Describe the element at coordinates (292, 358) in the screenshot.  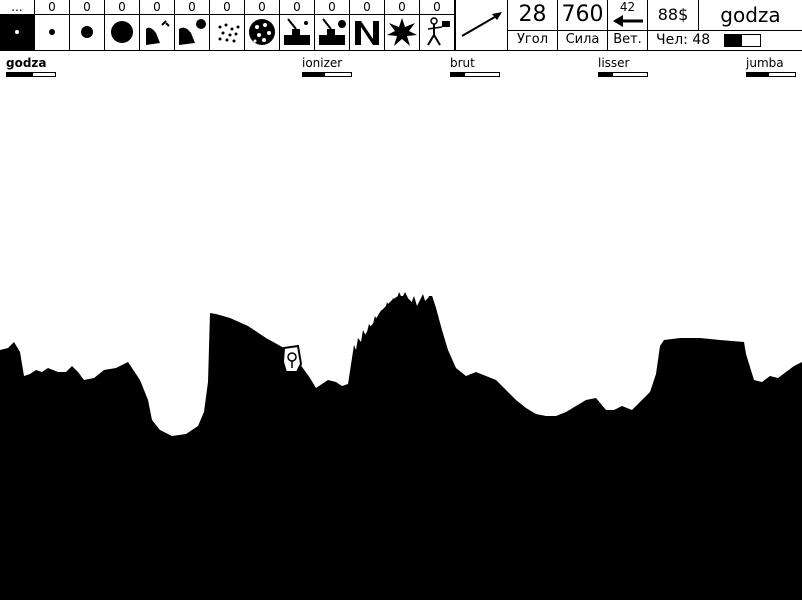
I see `tank-ionizer` at that location.